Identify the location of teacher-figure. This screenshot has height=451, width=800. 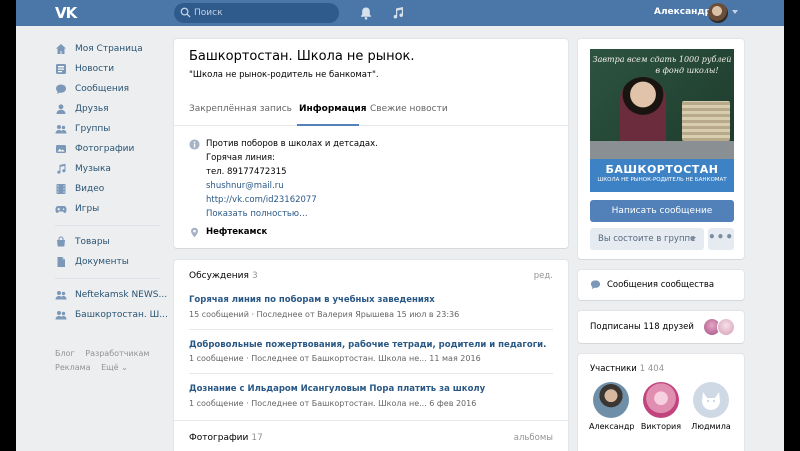
(643, 112).